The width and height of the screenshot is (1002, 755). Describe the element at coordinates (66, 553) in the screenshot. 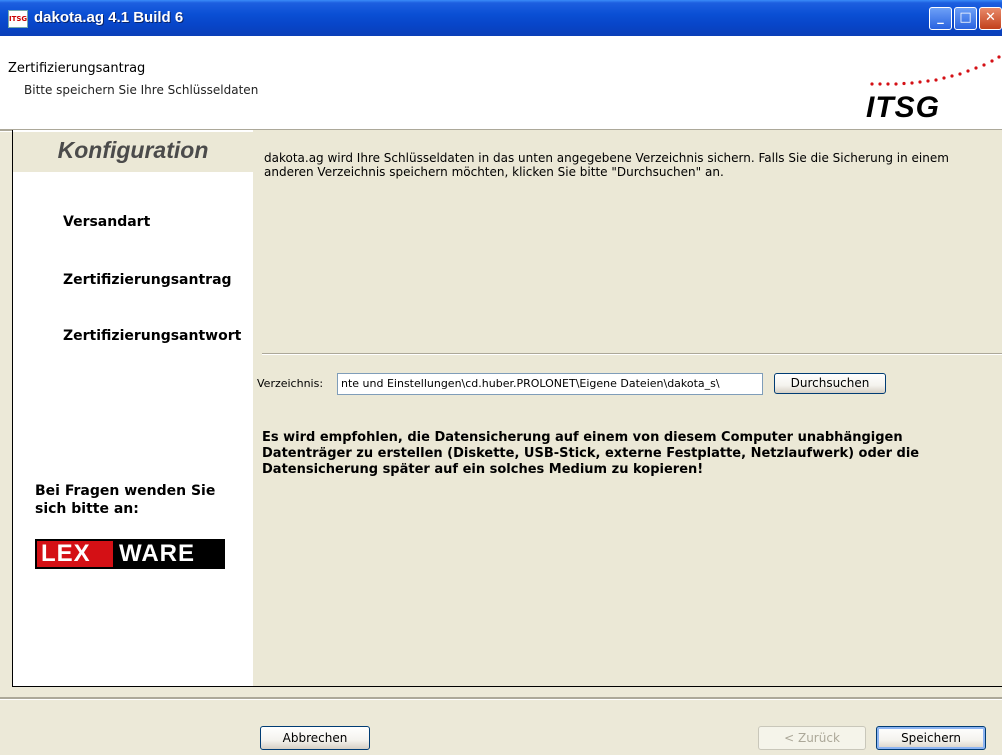

I see `lex-text: LEX` at that location.